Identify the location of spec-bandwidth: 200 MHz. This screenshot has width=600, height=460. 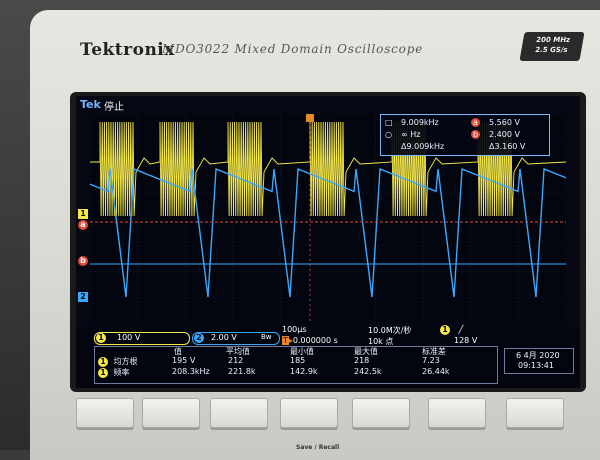
(553, 40).